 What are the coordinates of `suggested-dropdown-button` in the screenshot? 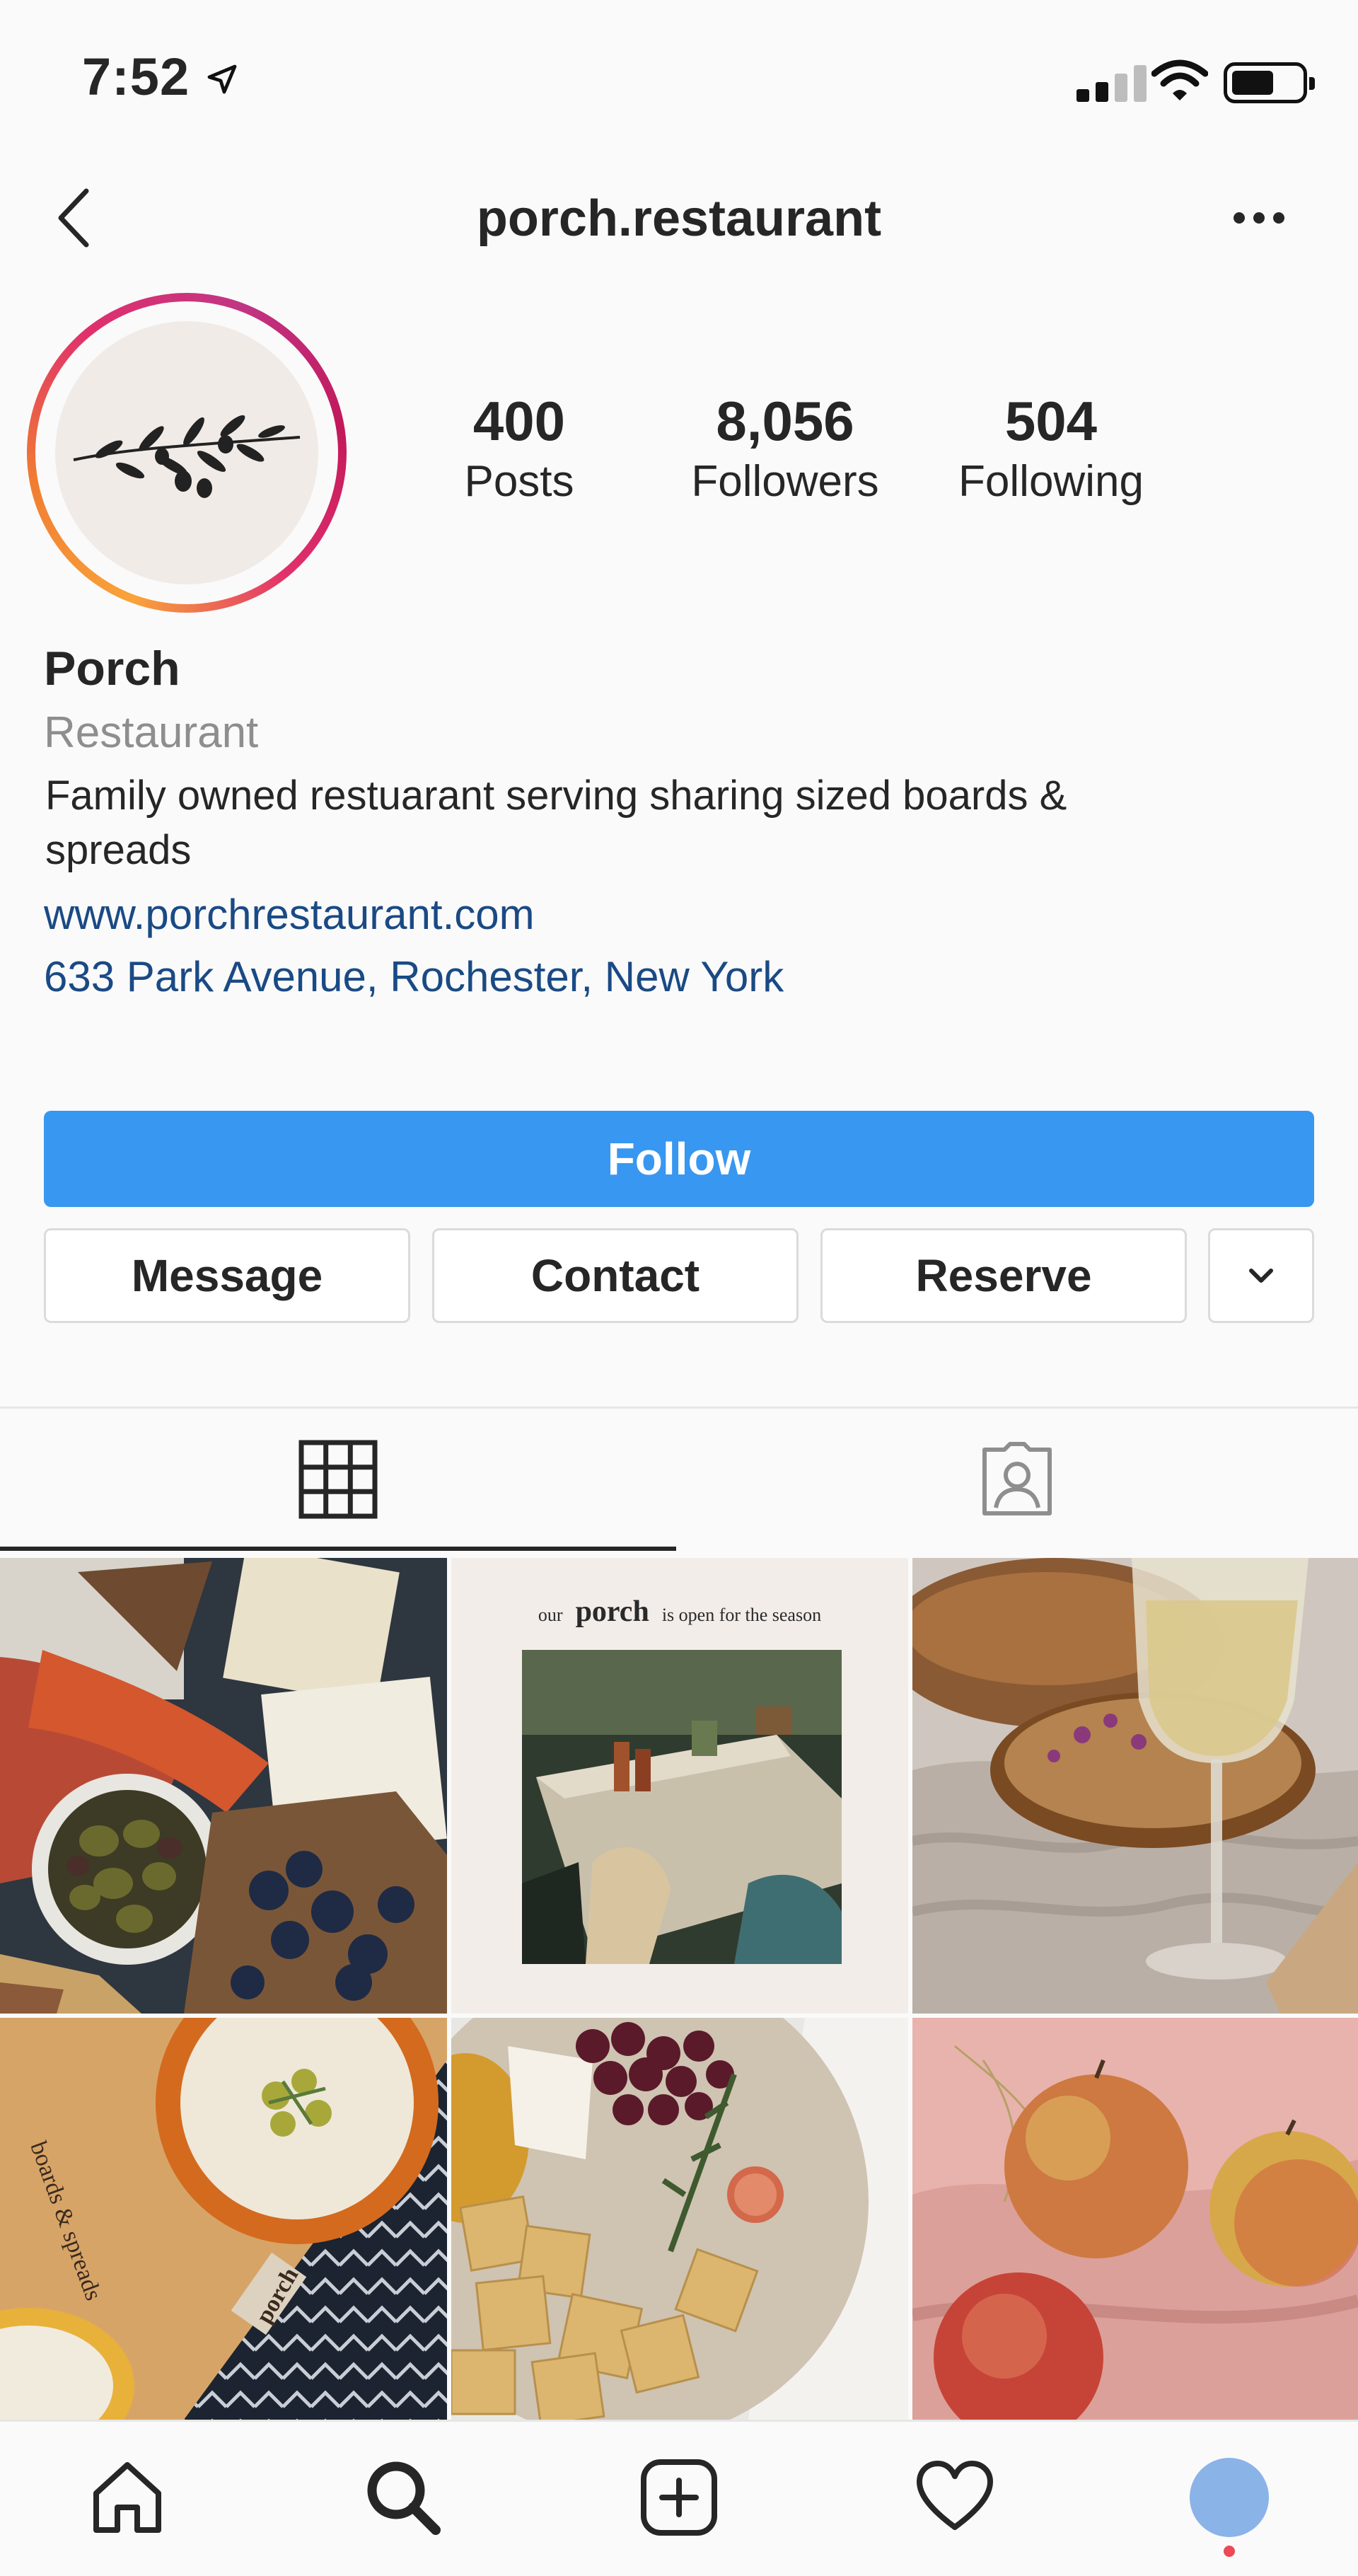 It's located at (1261, 1275).